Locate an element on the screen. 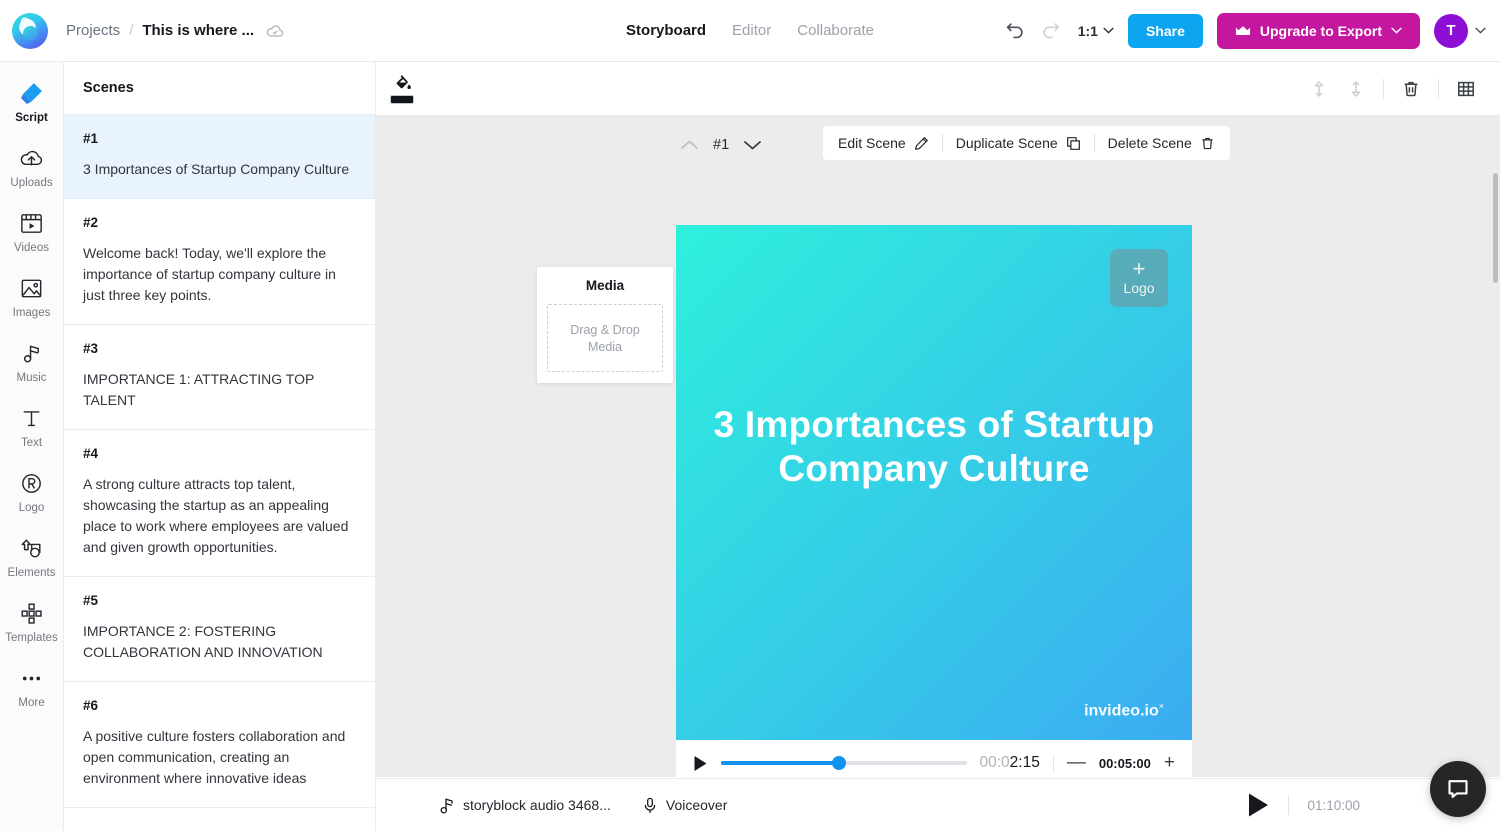  move-up-icon is located at coordinates (1319, 89).